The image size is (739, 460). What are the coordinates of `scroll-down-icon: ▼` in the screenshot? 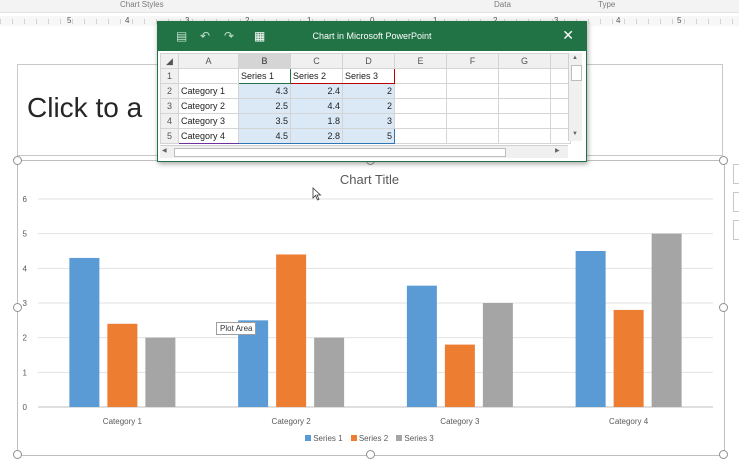 It's located at (575, 134).